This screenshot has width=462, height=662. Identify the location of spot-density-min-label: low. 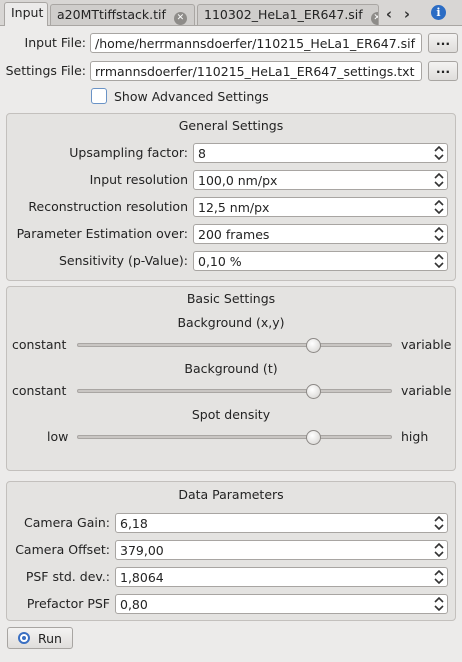
(58, 436).